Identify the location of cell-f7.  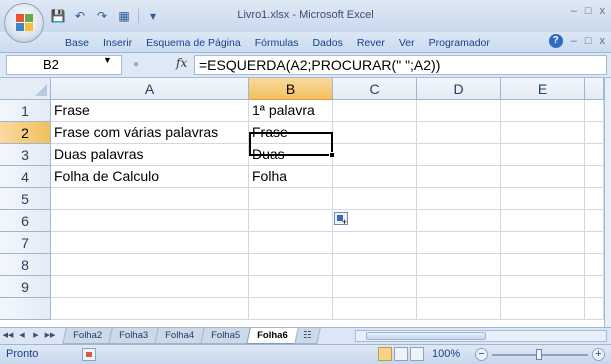
(594, 243).